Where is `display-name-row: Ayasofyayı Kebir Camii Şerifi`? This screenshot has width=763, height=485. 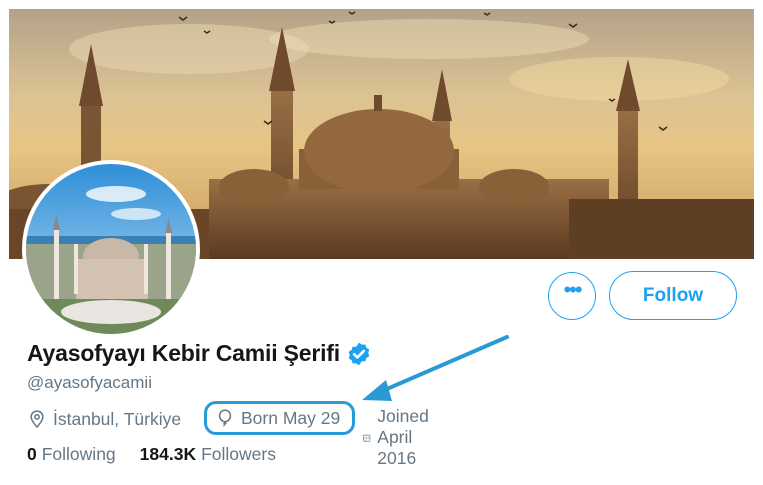
display-name-row: Ayasofyayı Kebir Camii Şerifi is located at coordinates (199, 353).